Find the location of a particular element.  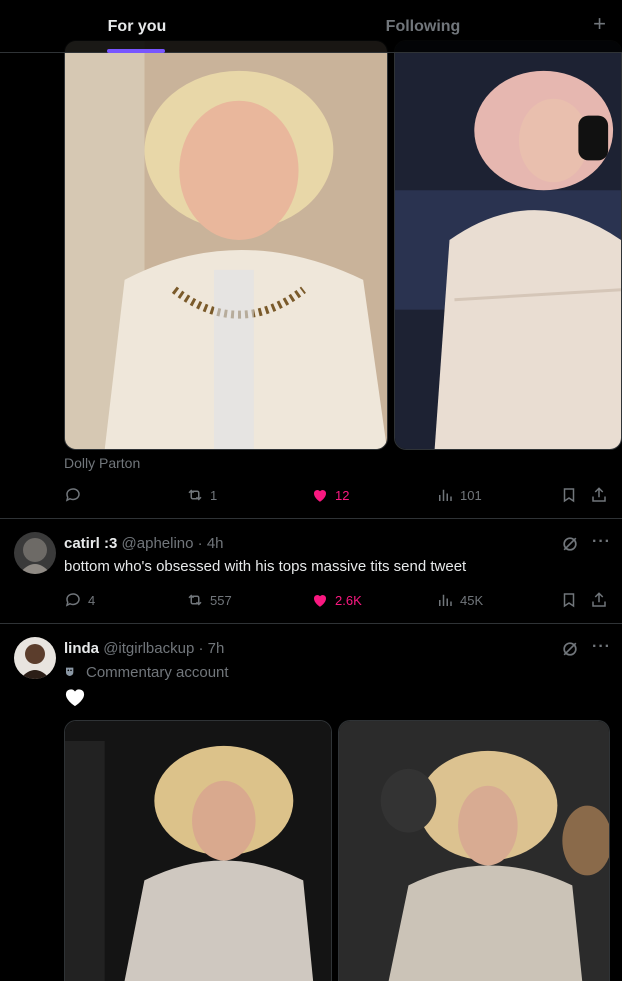

handle: @itgirlbackup is located at coordinates (148, 648).